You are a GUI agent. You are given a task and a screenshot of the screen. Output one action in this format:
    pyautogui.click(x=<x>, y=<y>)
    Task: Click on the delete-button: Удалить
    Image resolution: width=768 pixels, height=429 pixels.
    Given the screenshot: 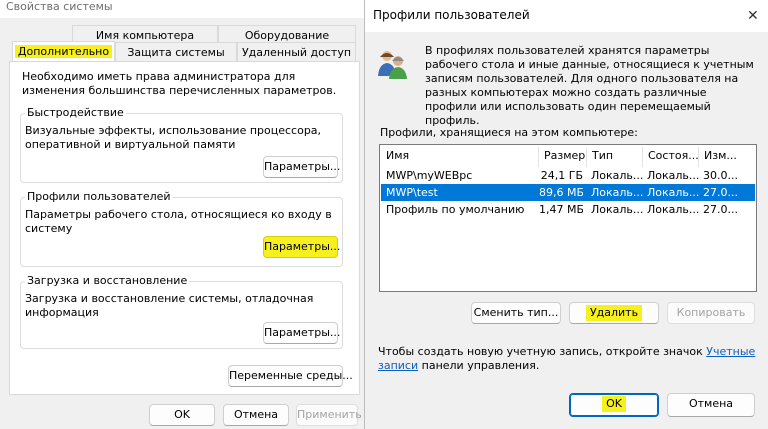 What is the action you would take?
    pyautogui.click(x=614, y=313)
    